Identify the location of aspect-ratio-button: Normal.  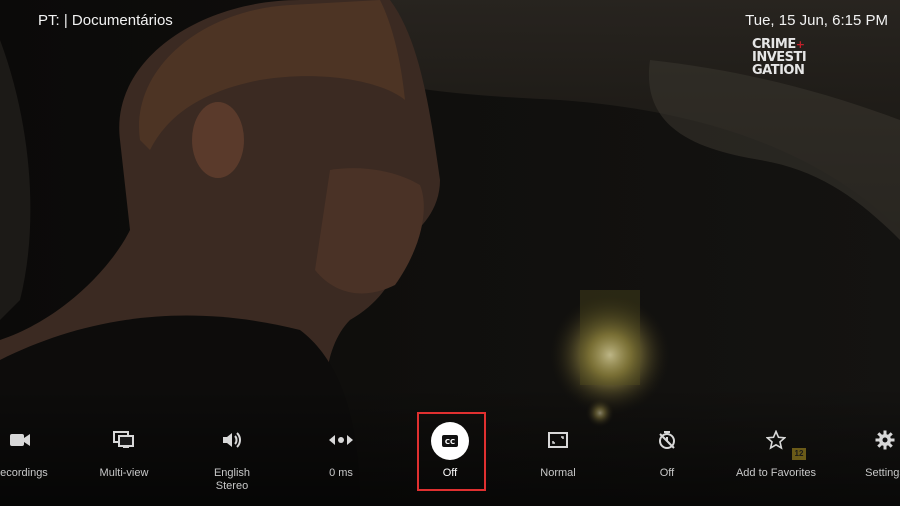
(558, 450).